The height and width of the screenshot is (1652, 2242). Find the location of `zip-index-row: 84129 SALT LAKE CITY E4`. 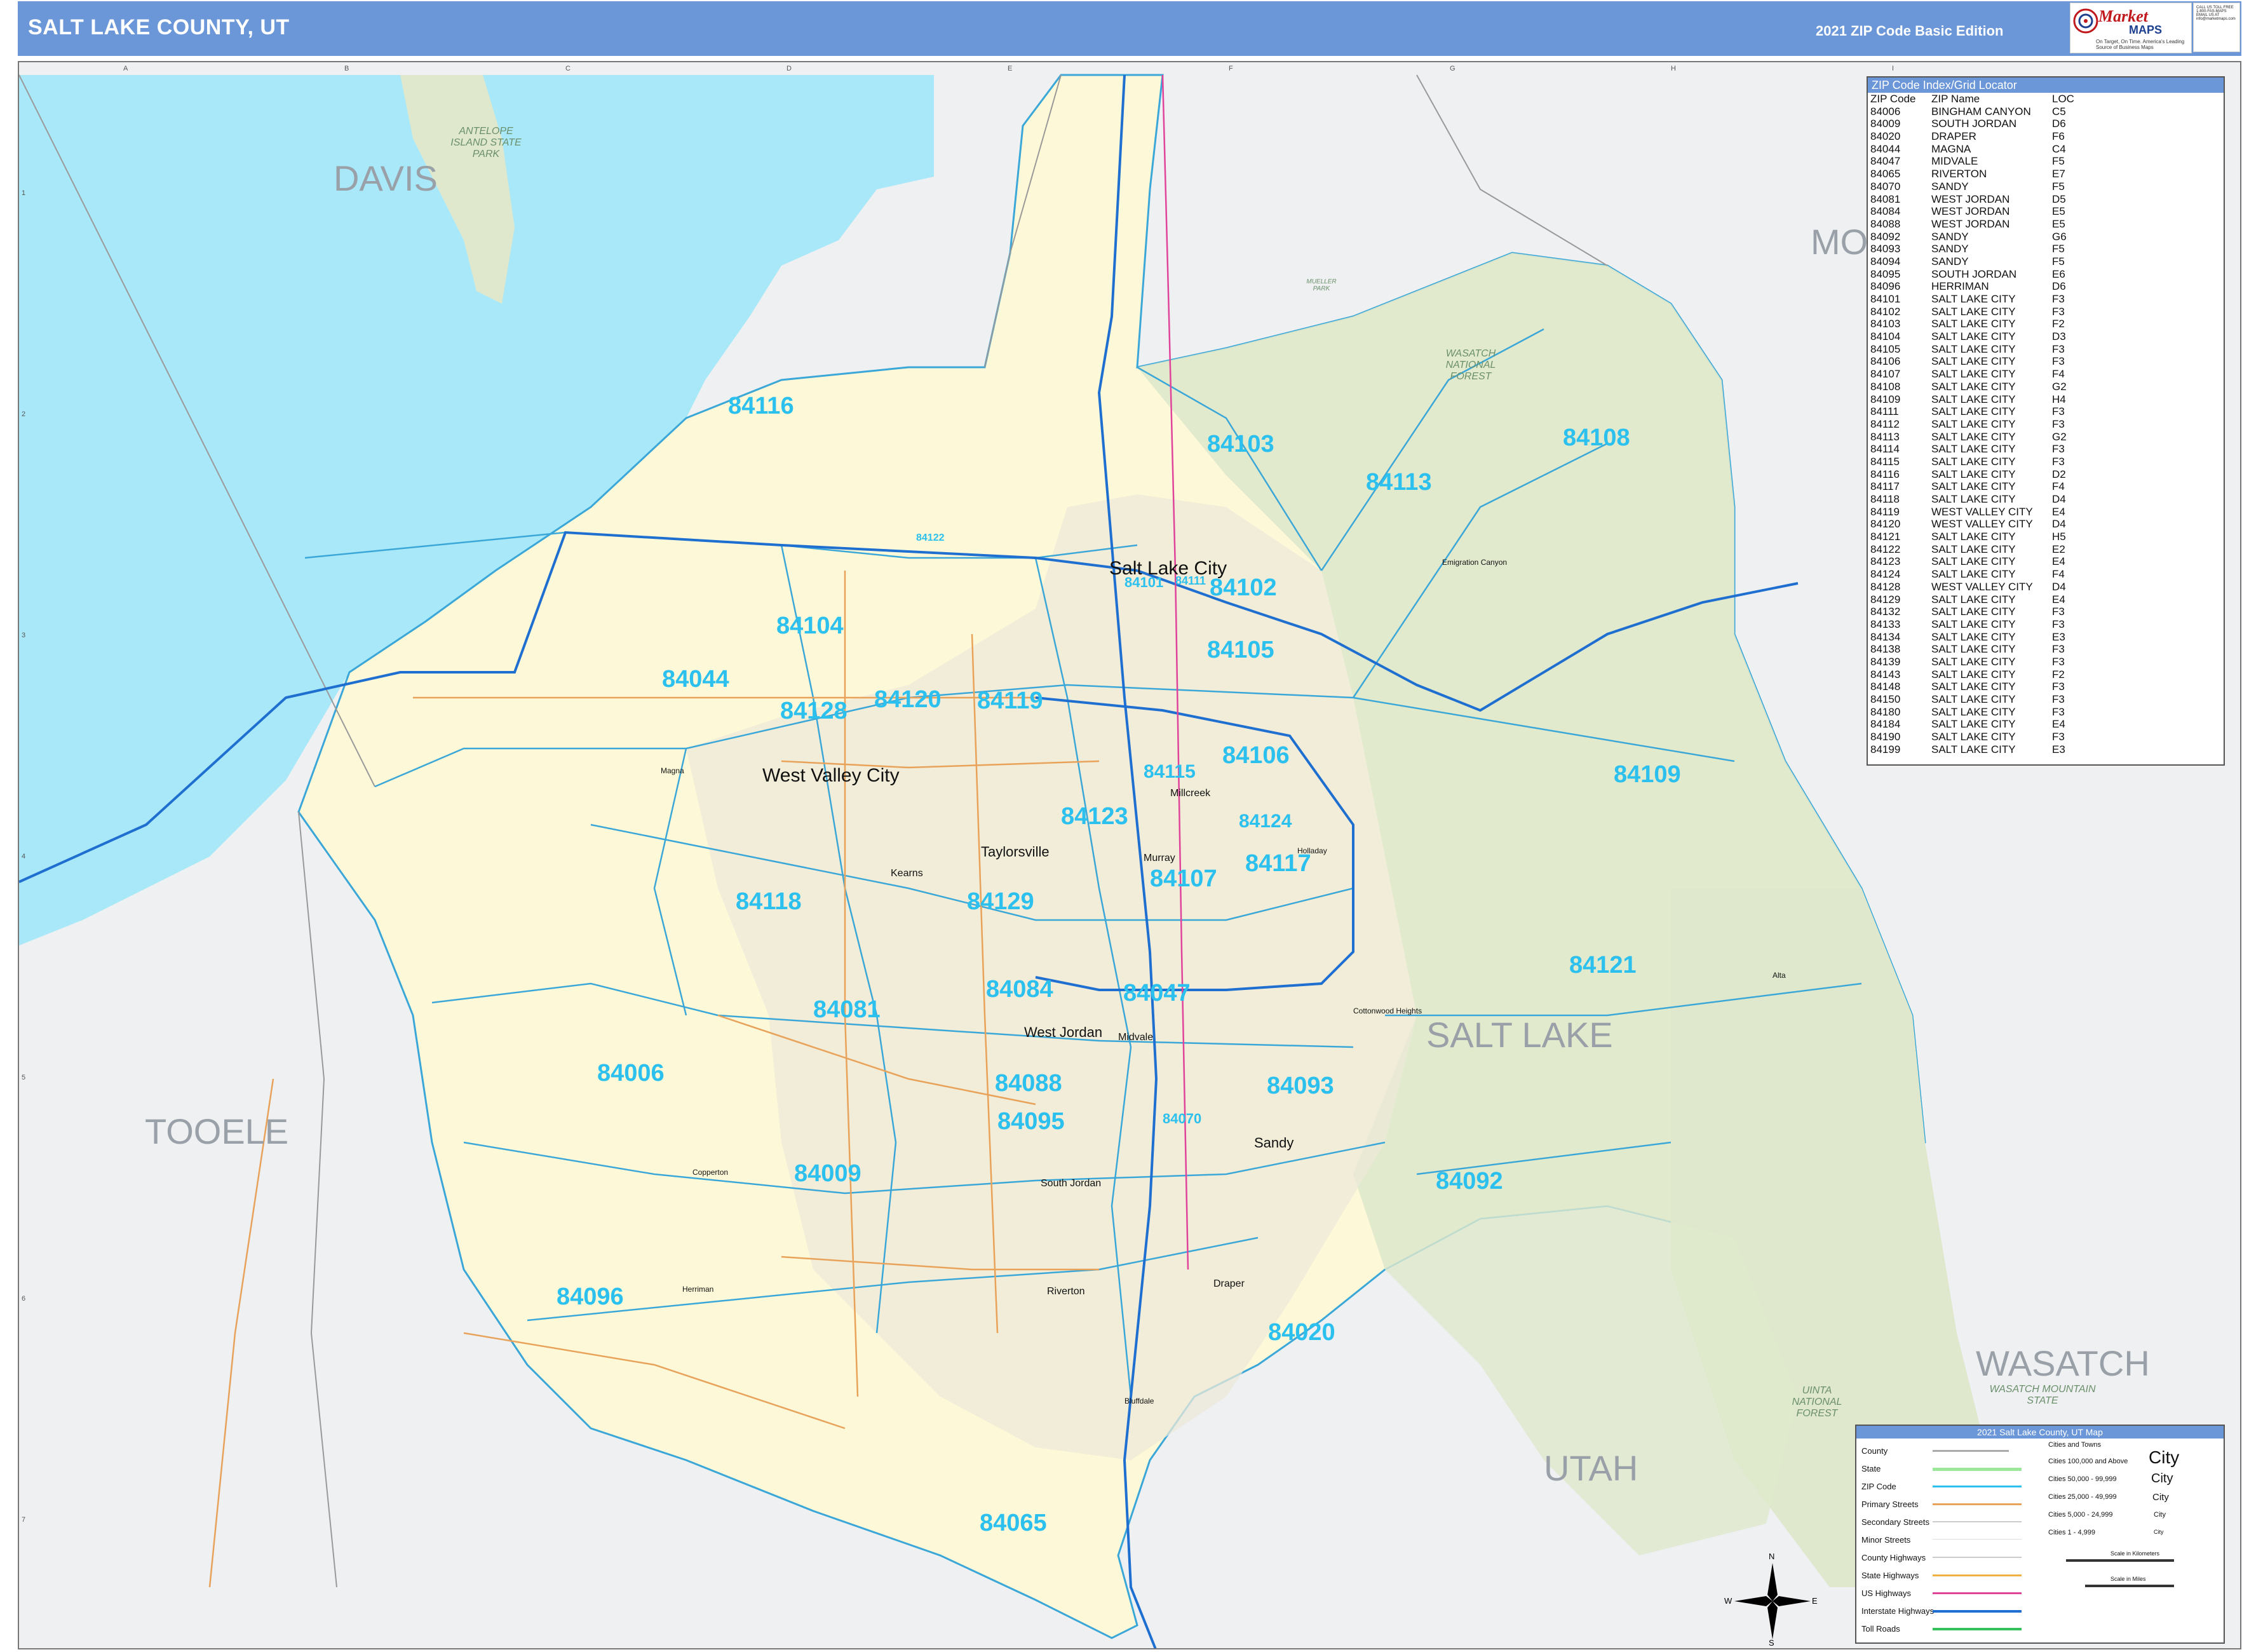

zip-index-row: 84129 SALT LAKE CITY E4 is located at coordinates (2045, 600).